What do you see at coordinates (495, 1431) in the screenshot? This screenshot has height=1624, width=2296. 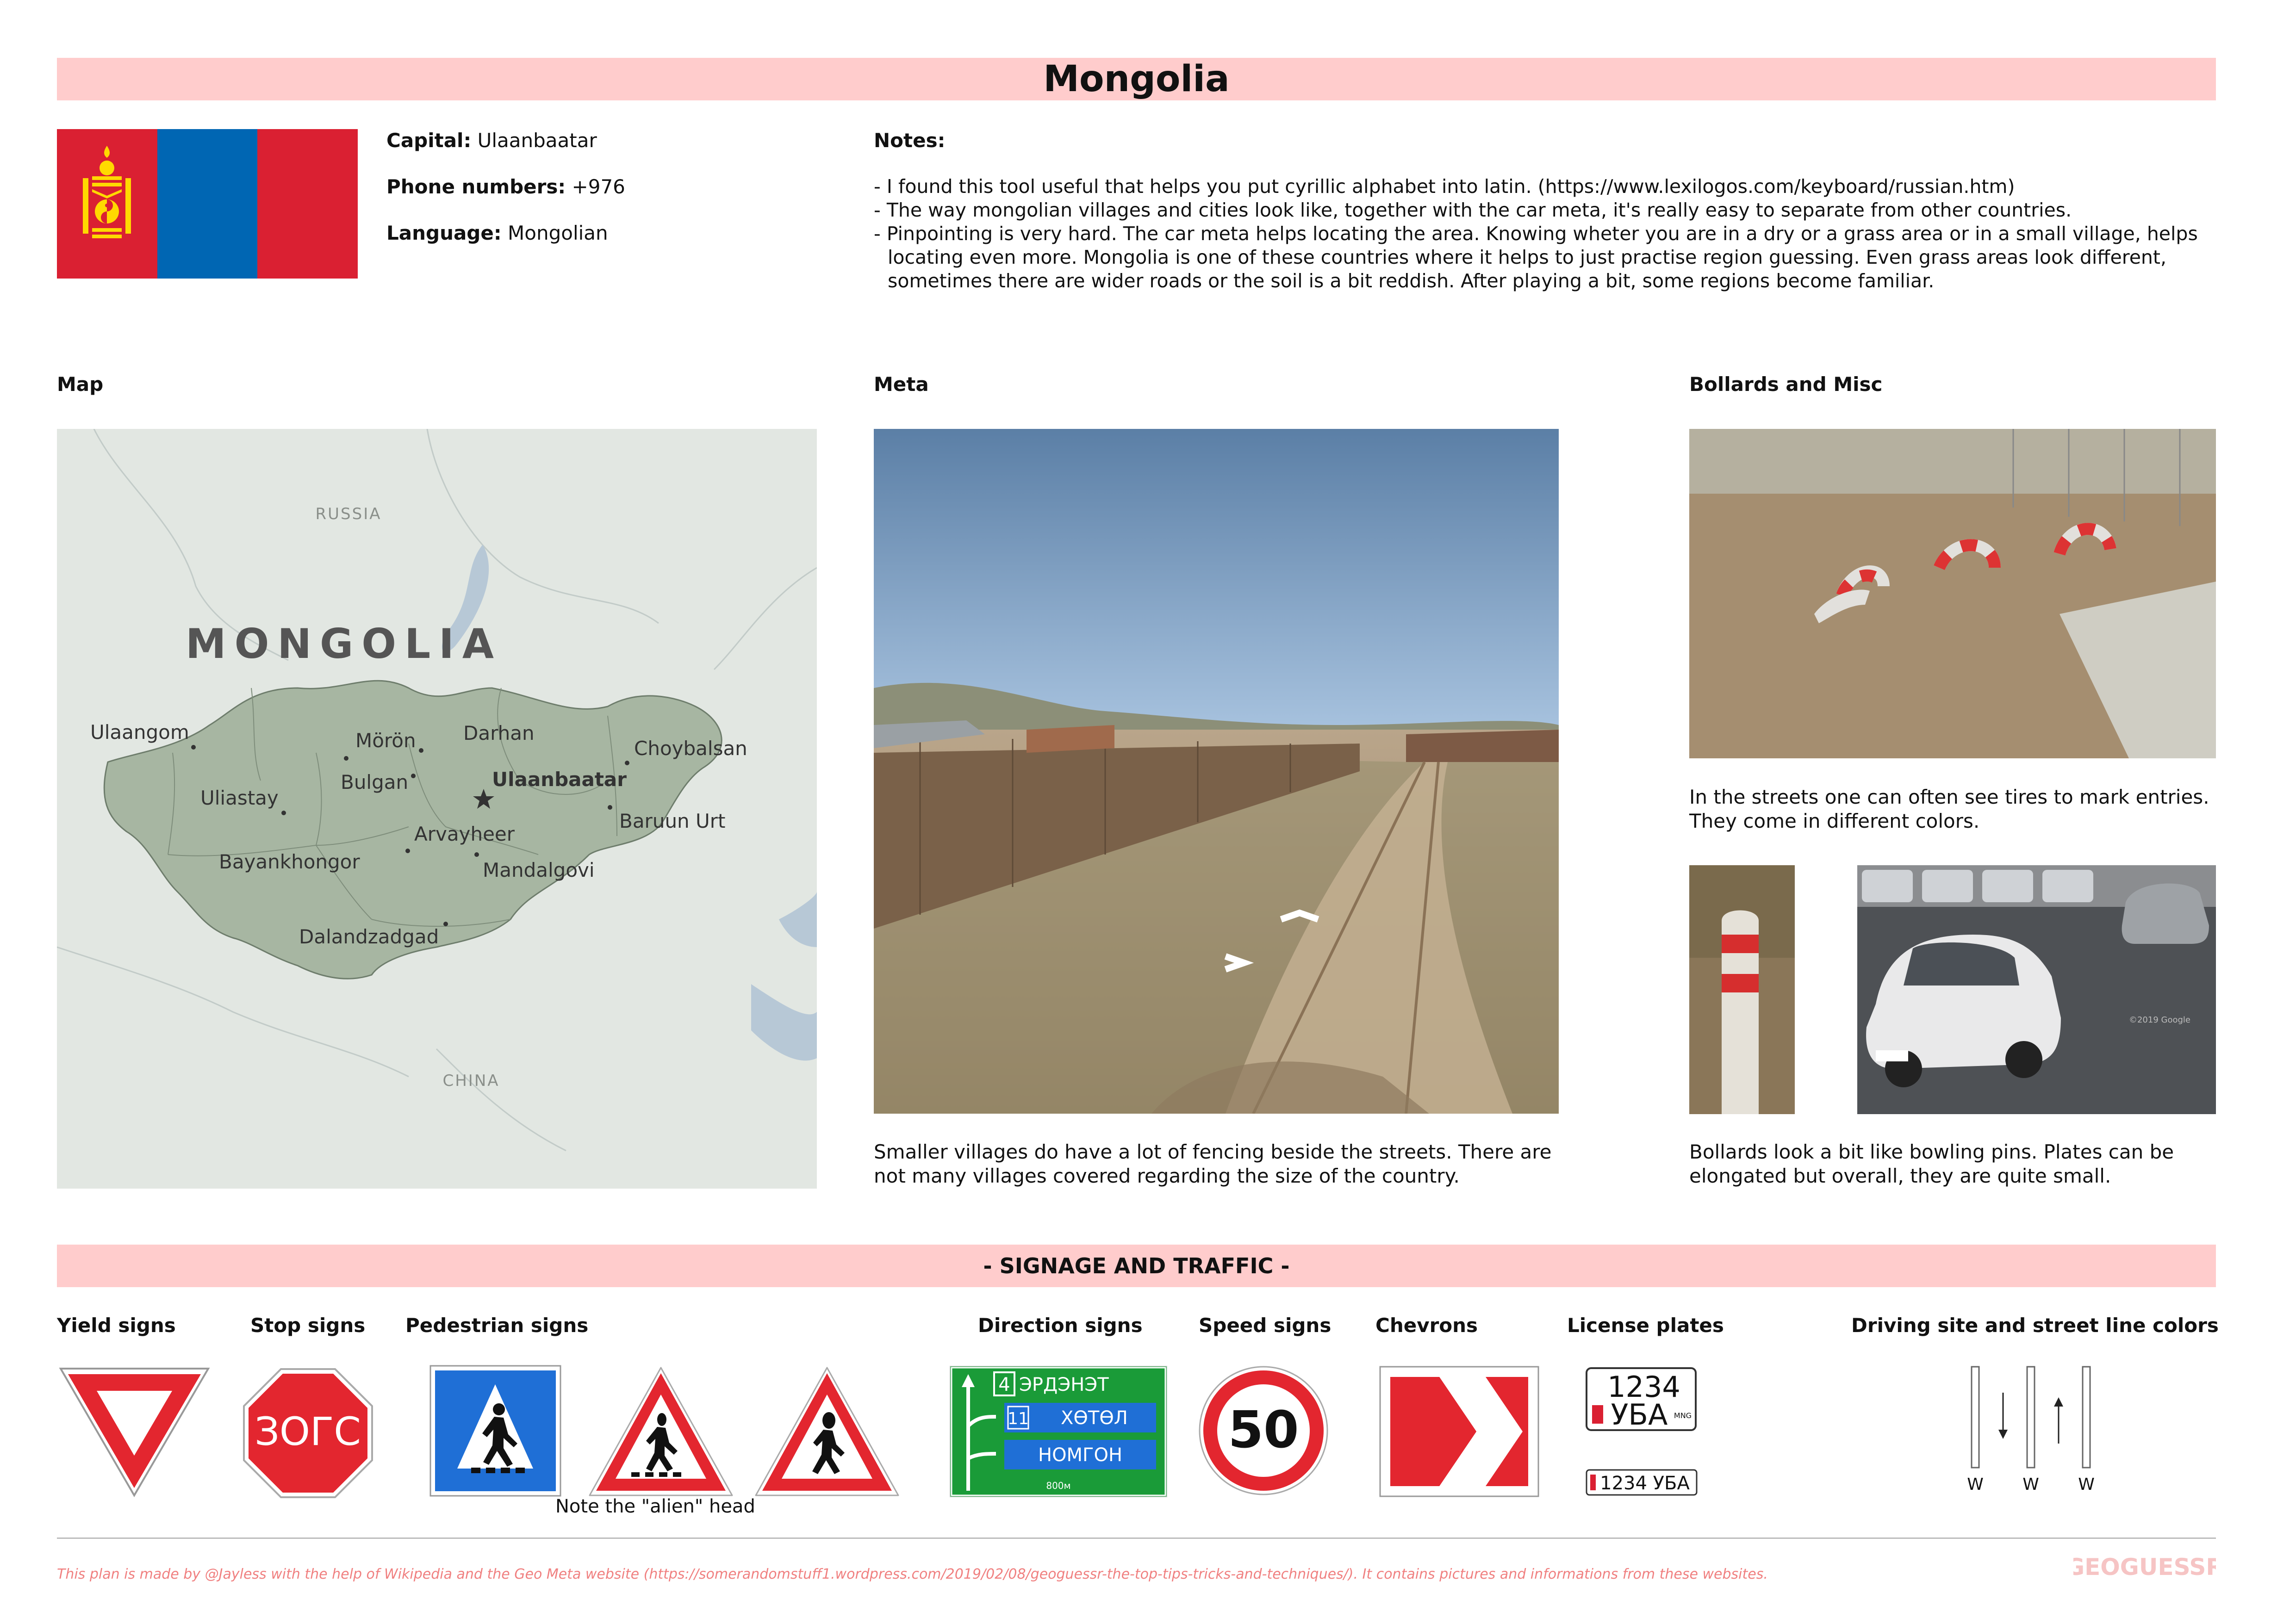 I see `pedestrian-crossing-sign` at bounding box center [495, 1431].